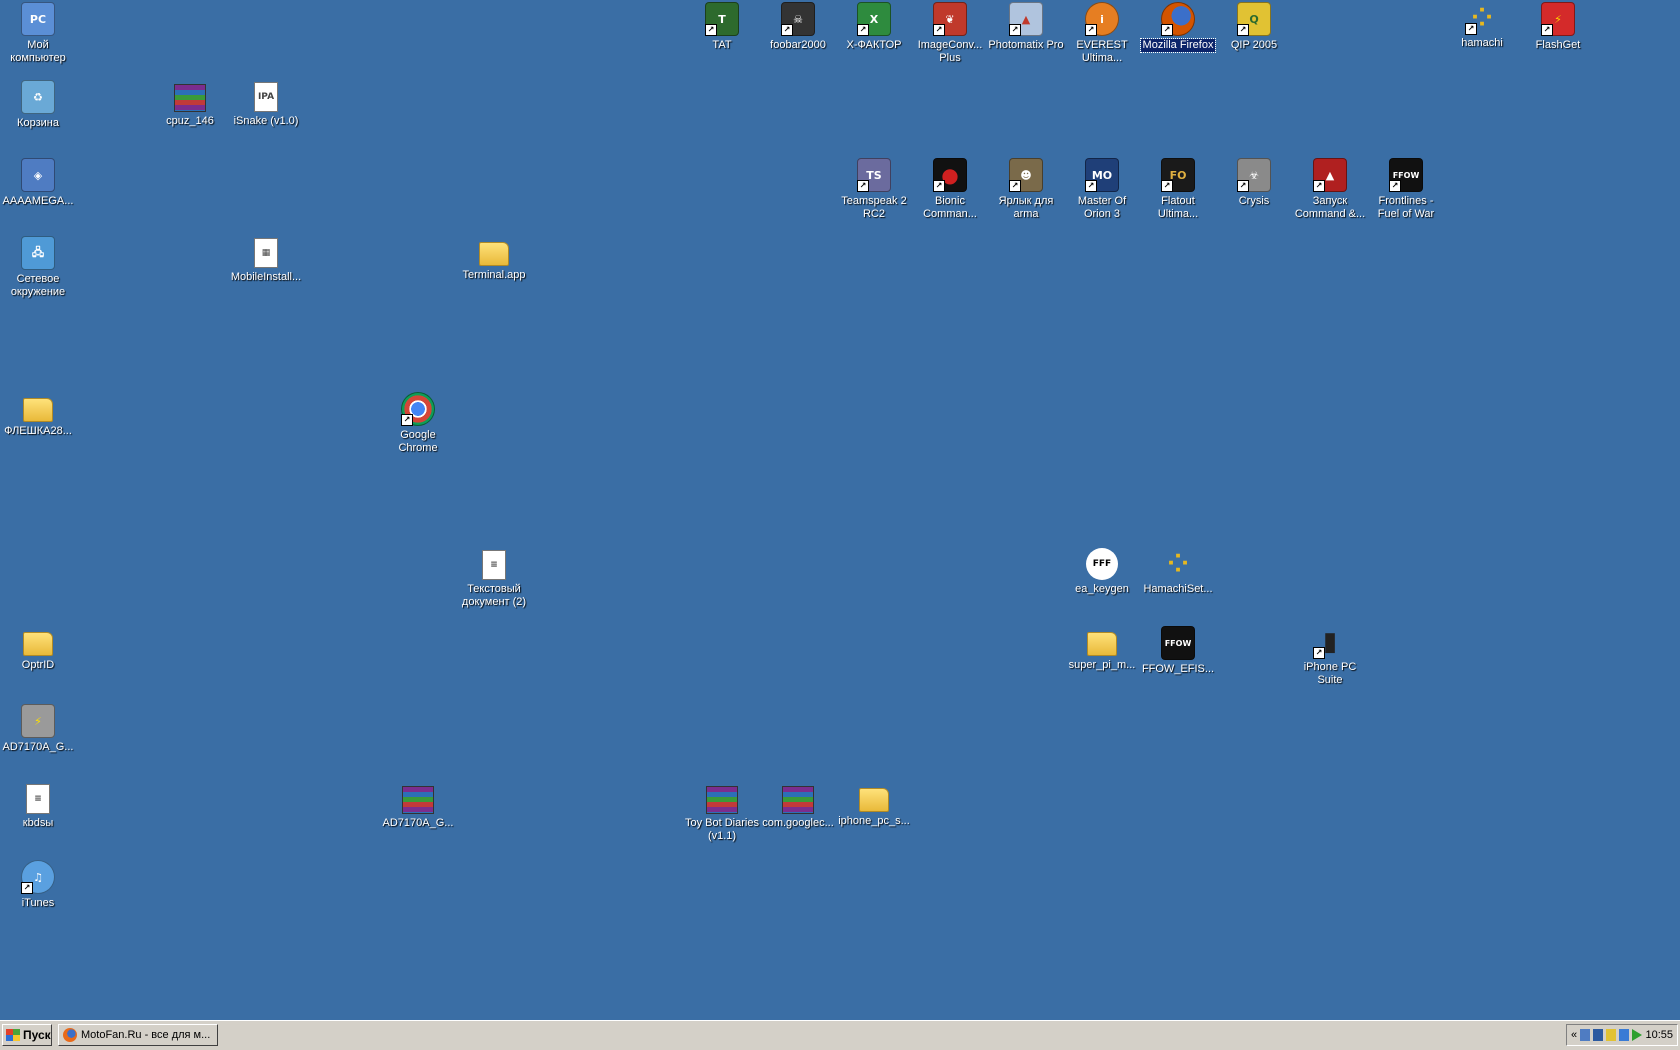 The image size is (1680, 1050). What do you see at coordinates (27, 1035) in the screenshot?
I see `start-button: Пуск` at bounding box center [27, 1035].